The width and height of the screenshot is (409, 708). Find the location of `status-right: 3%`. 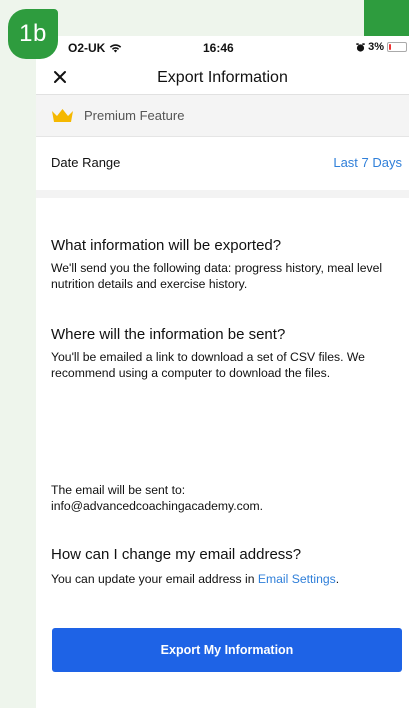

status-right: 3% is located at coordinates (381, 47).